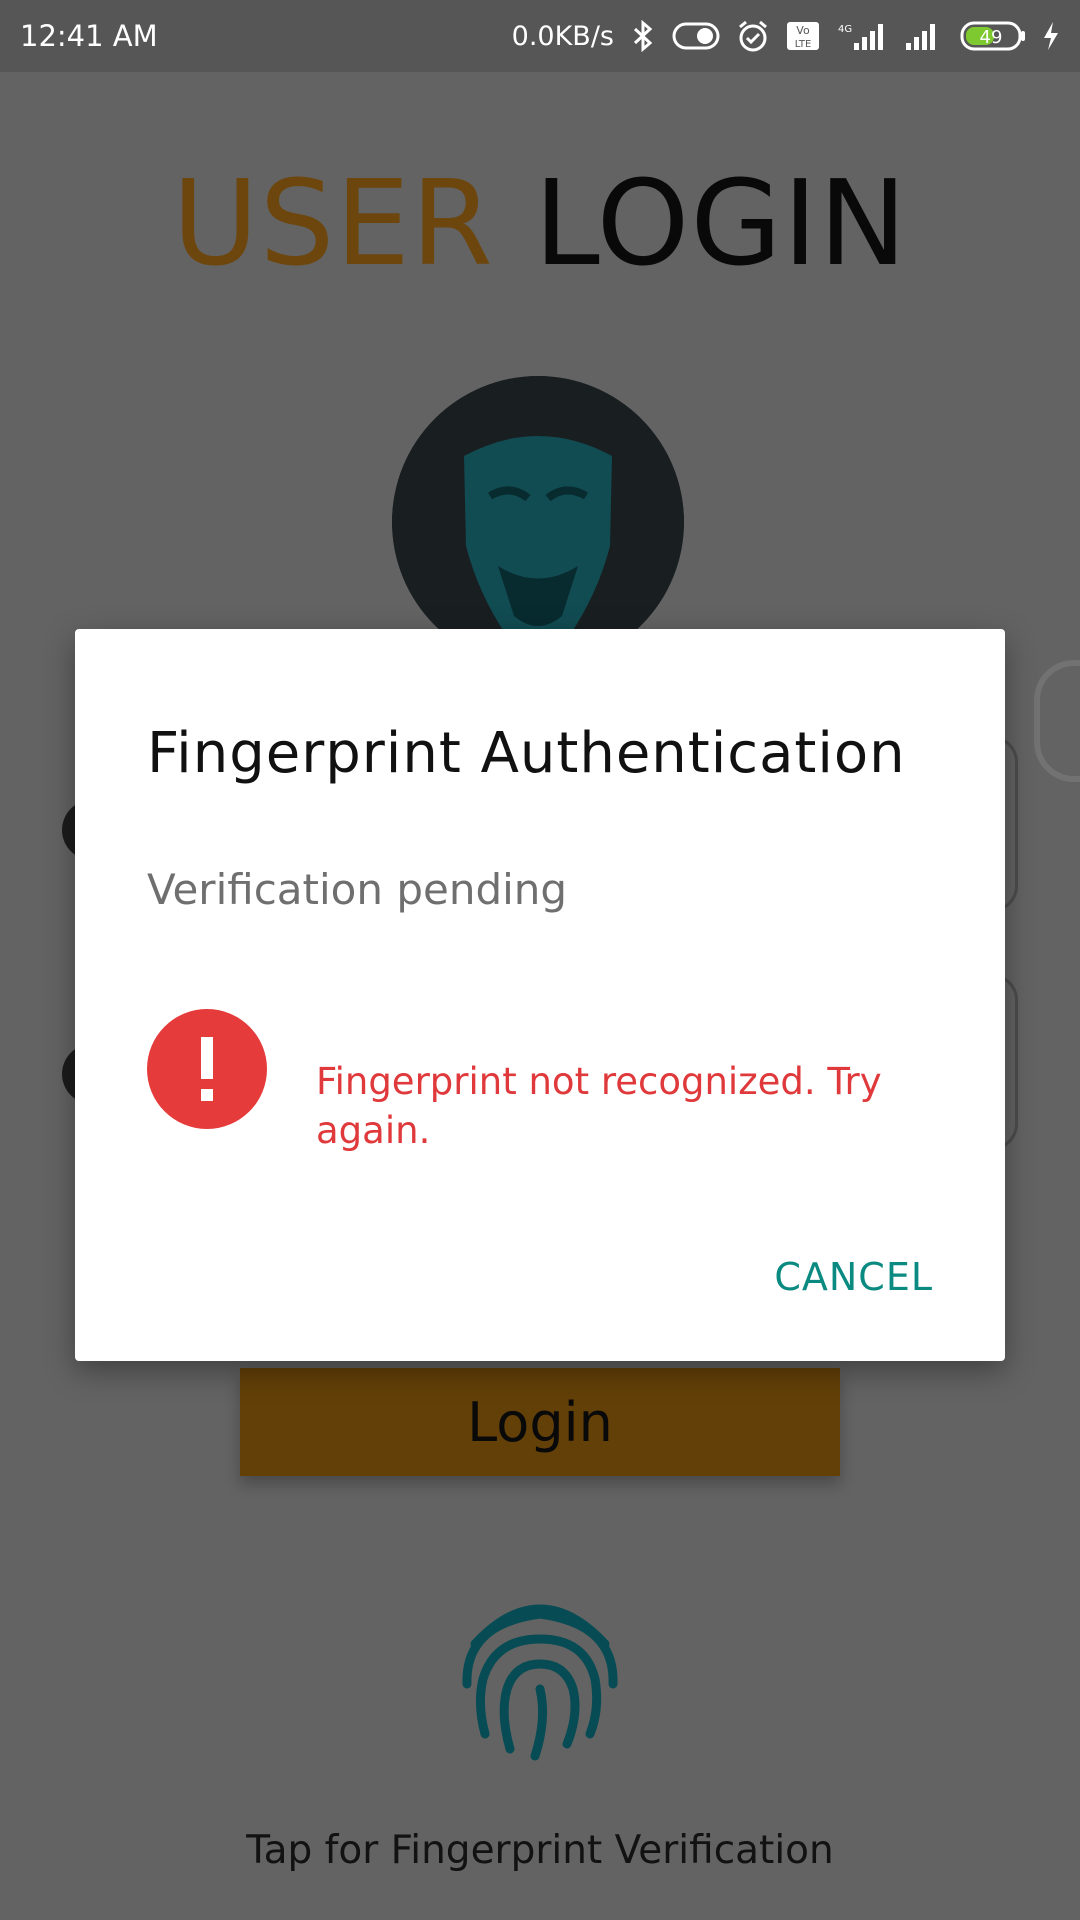  Describe the element at coordinates (845, 29) in the screenshot. I see `svg-text: 4G` at that location.